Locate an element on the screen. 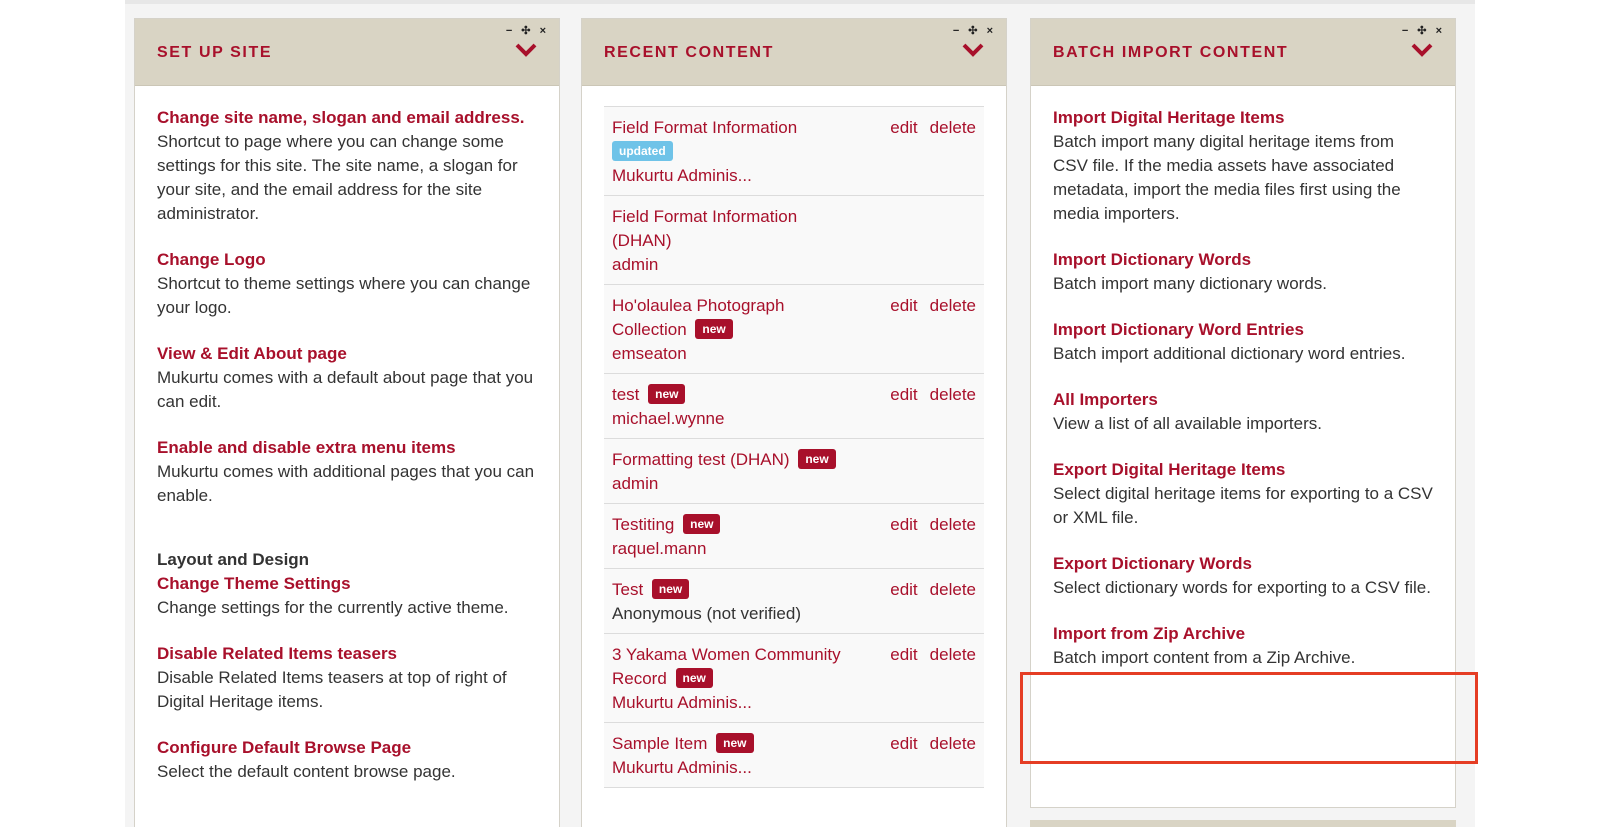 The width and height of the screenshot is (1600, 827). recent-content-row: test new michael.wynne edit delete is located at coordinates (794, 406).